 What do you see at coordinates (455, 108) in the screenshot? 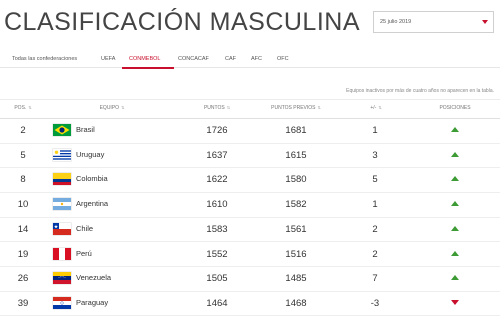
I see `column-header-positions: POSICIONES` at bounding box center [455, 108].